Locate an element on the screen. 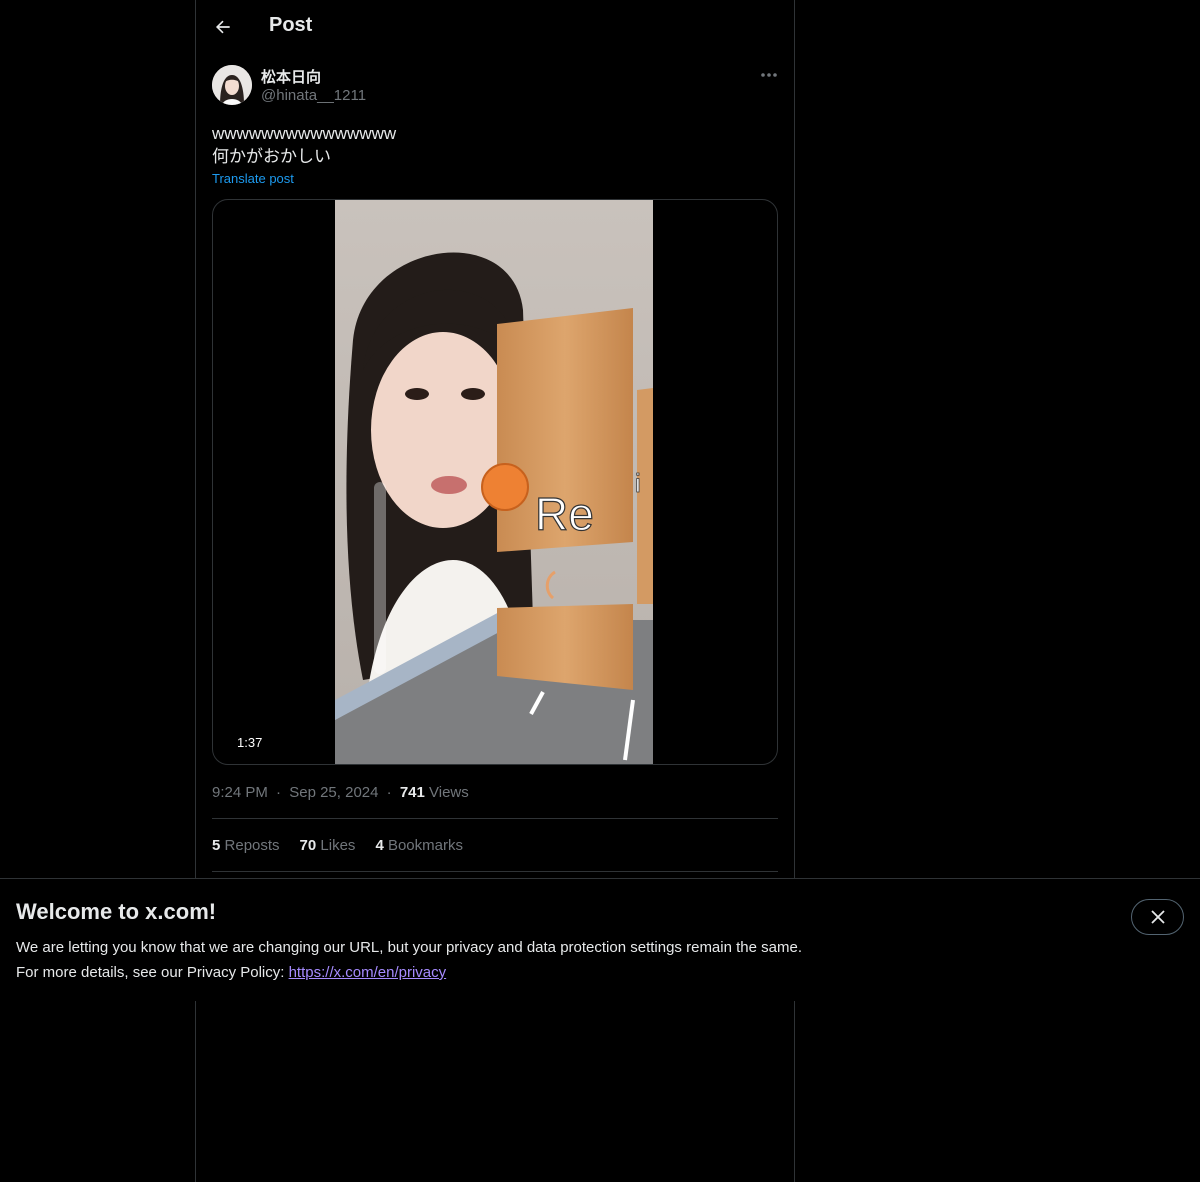 The height and width of the screenshot is (1182, 1200). reposts-count: 5 is located at coordinates (216, 845).